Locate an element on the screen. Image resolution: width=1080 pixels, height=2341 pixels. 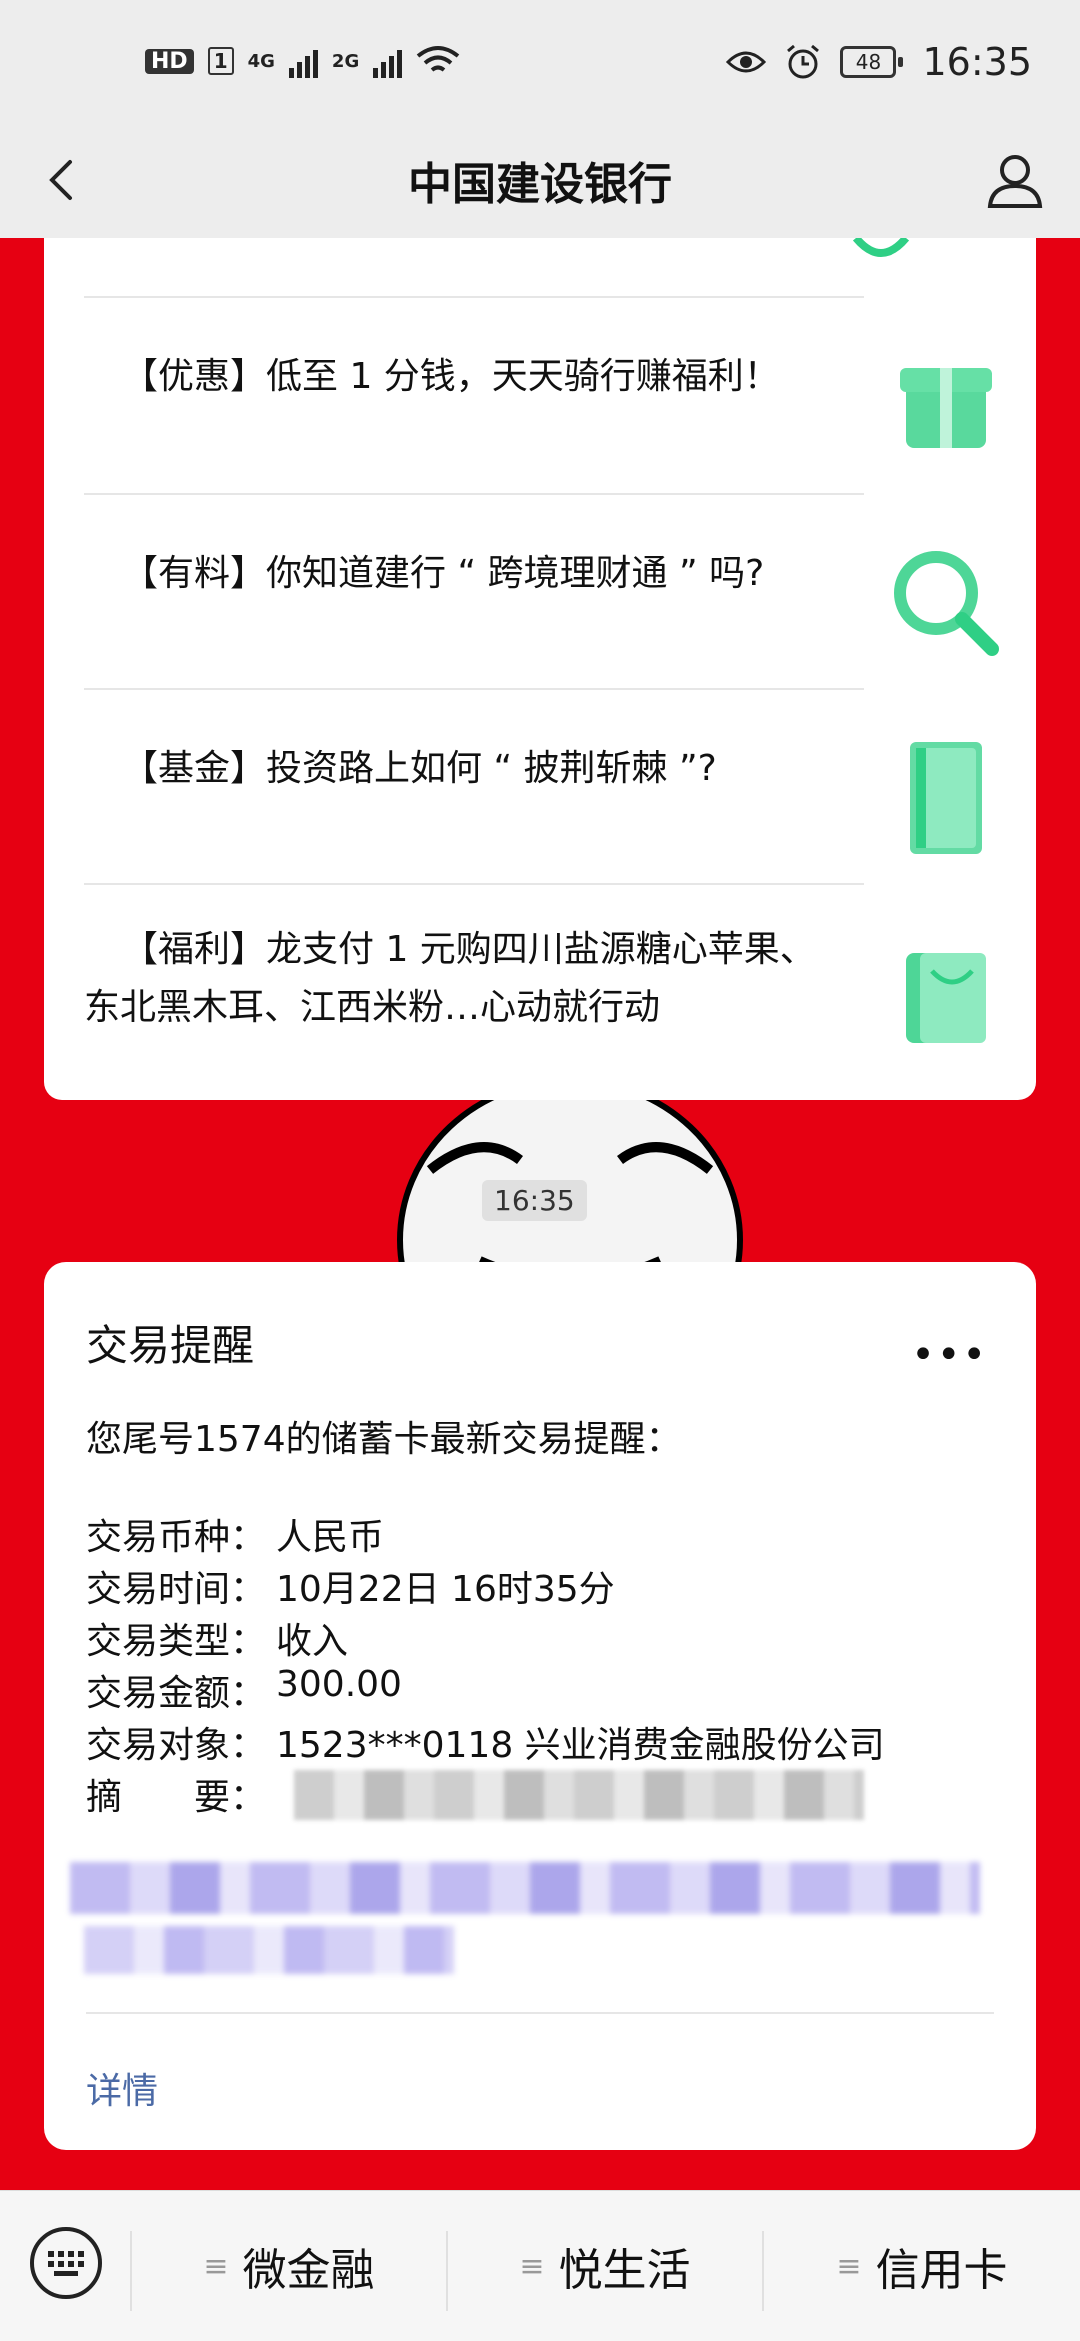
feed-item: 【有料】你知道建行 “ 跨境理财通 ” 吗? is located at coordinates (550, 603).